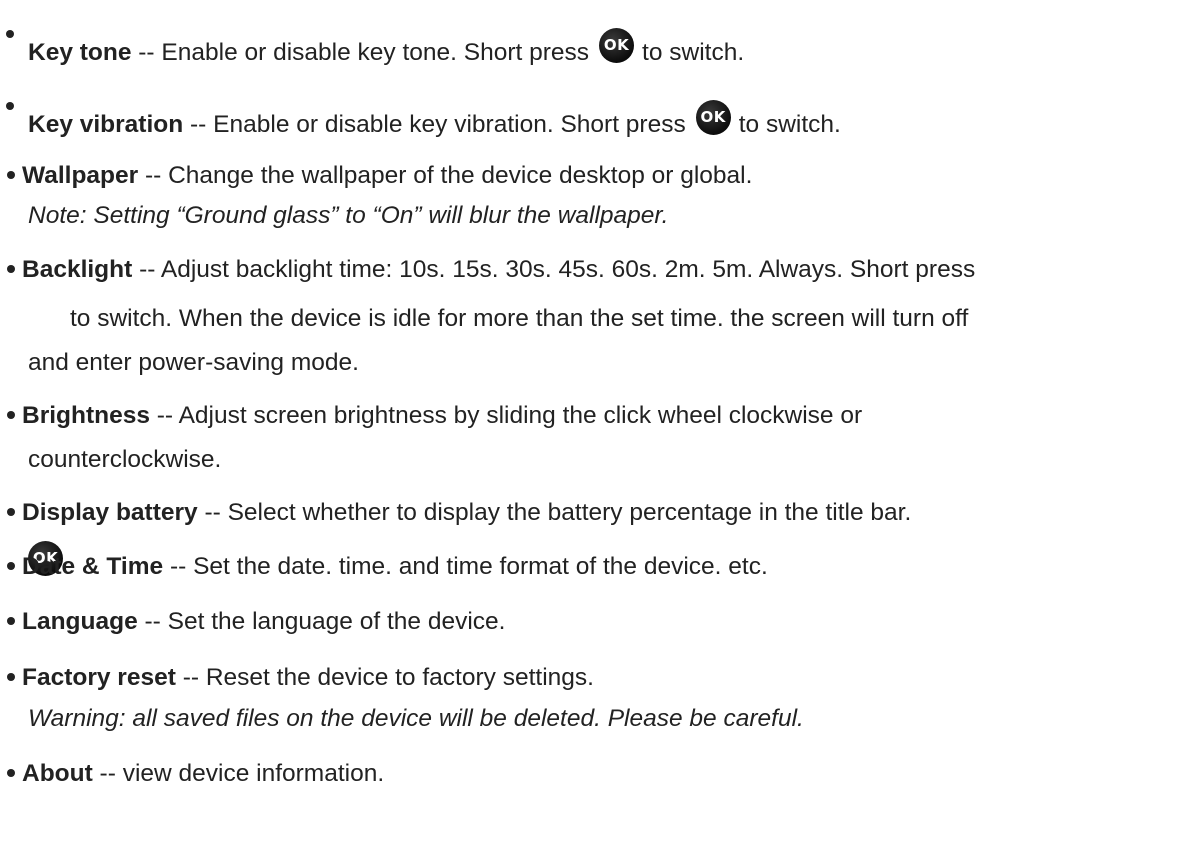 This screenshot has height=847, width=1187. Describe the element at coordinates (80, 52) in the screenshot. I see `item-term: Key tone` at that location.